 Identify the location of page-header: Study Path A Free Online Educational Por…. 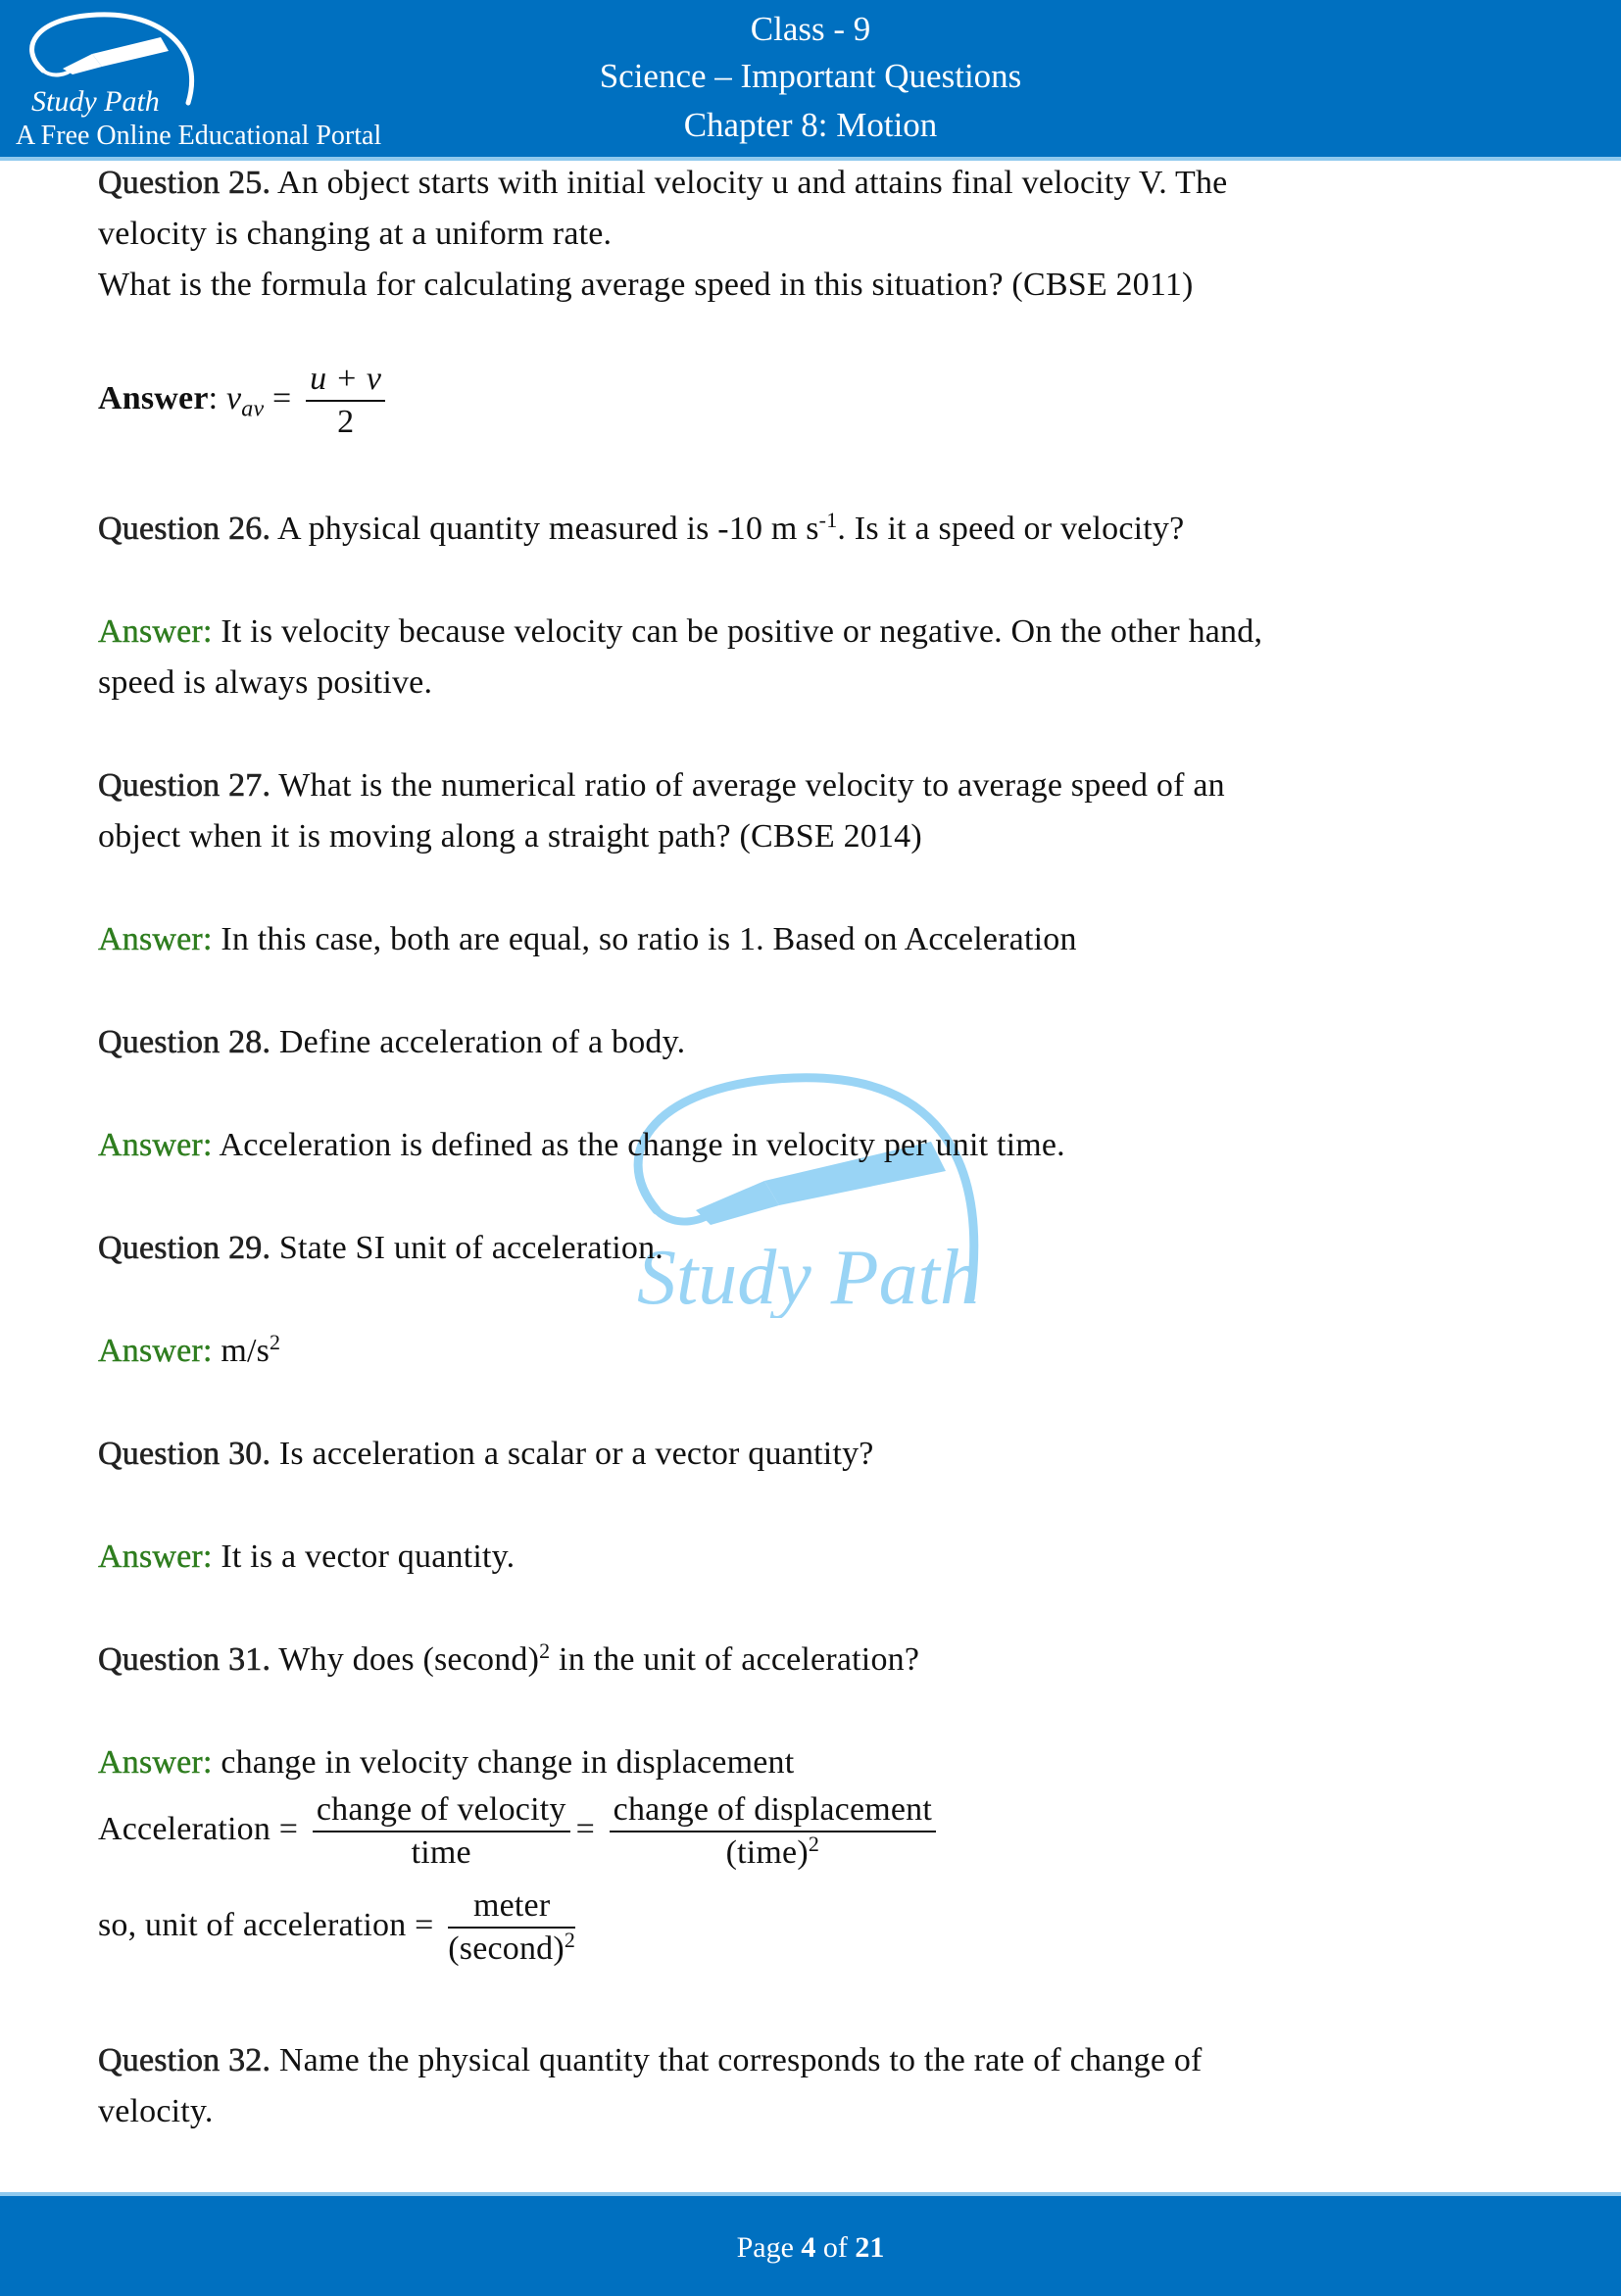
(810, 80).